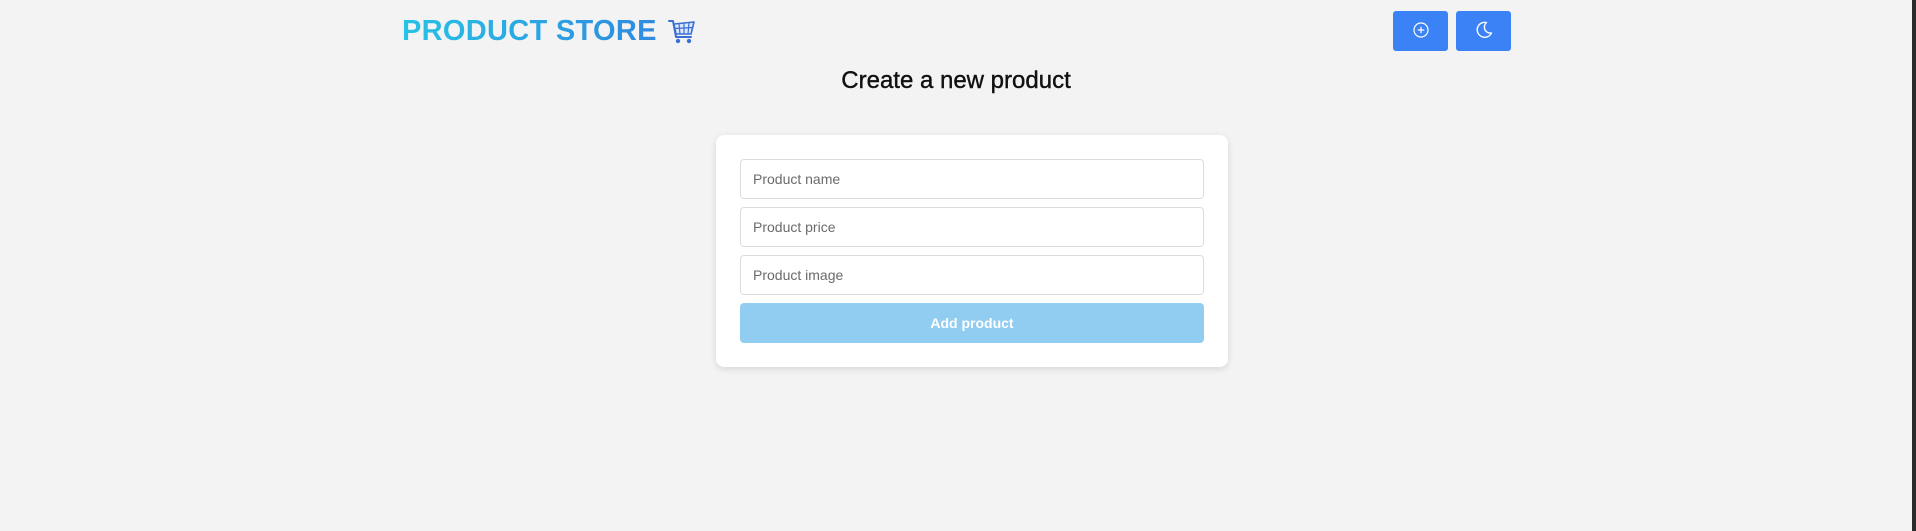  I want to click on brand-link: PRODUCT STORE, so click(549, 31).